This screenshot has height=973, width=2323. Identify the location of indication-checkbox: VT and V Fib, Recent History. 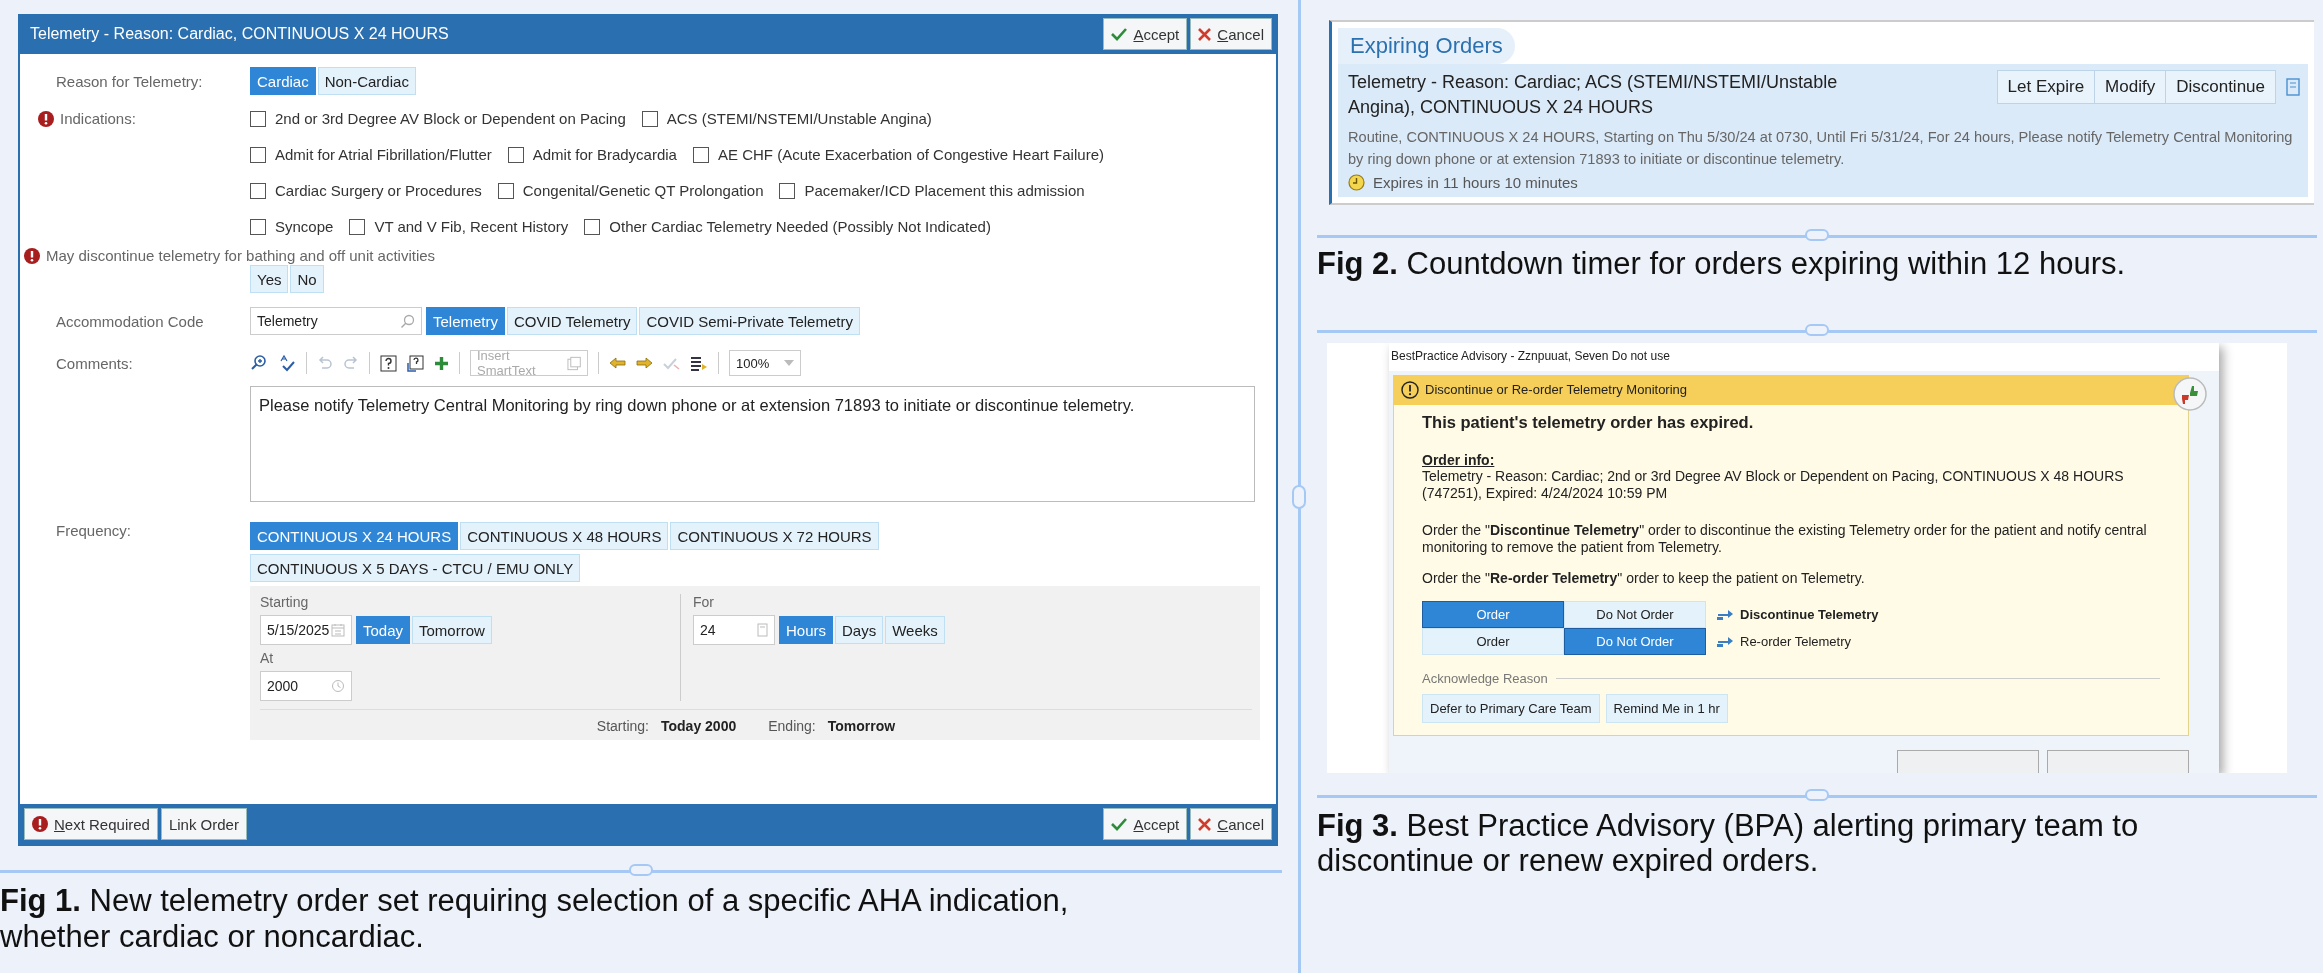
(459, 226).